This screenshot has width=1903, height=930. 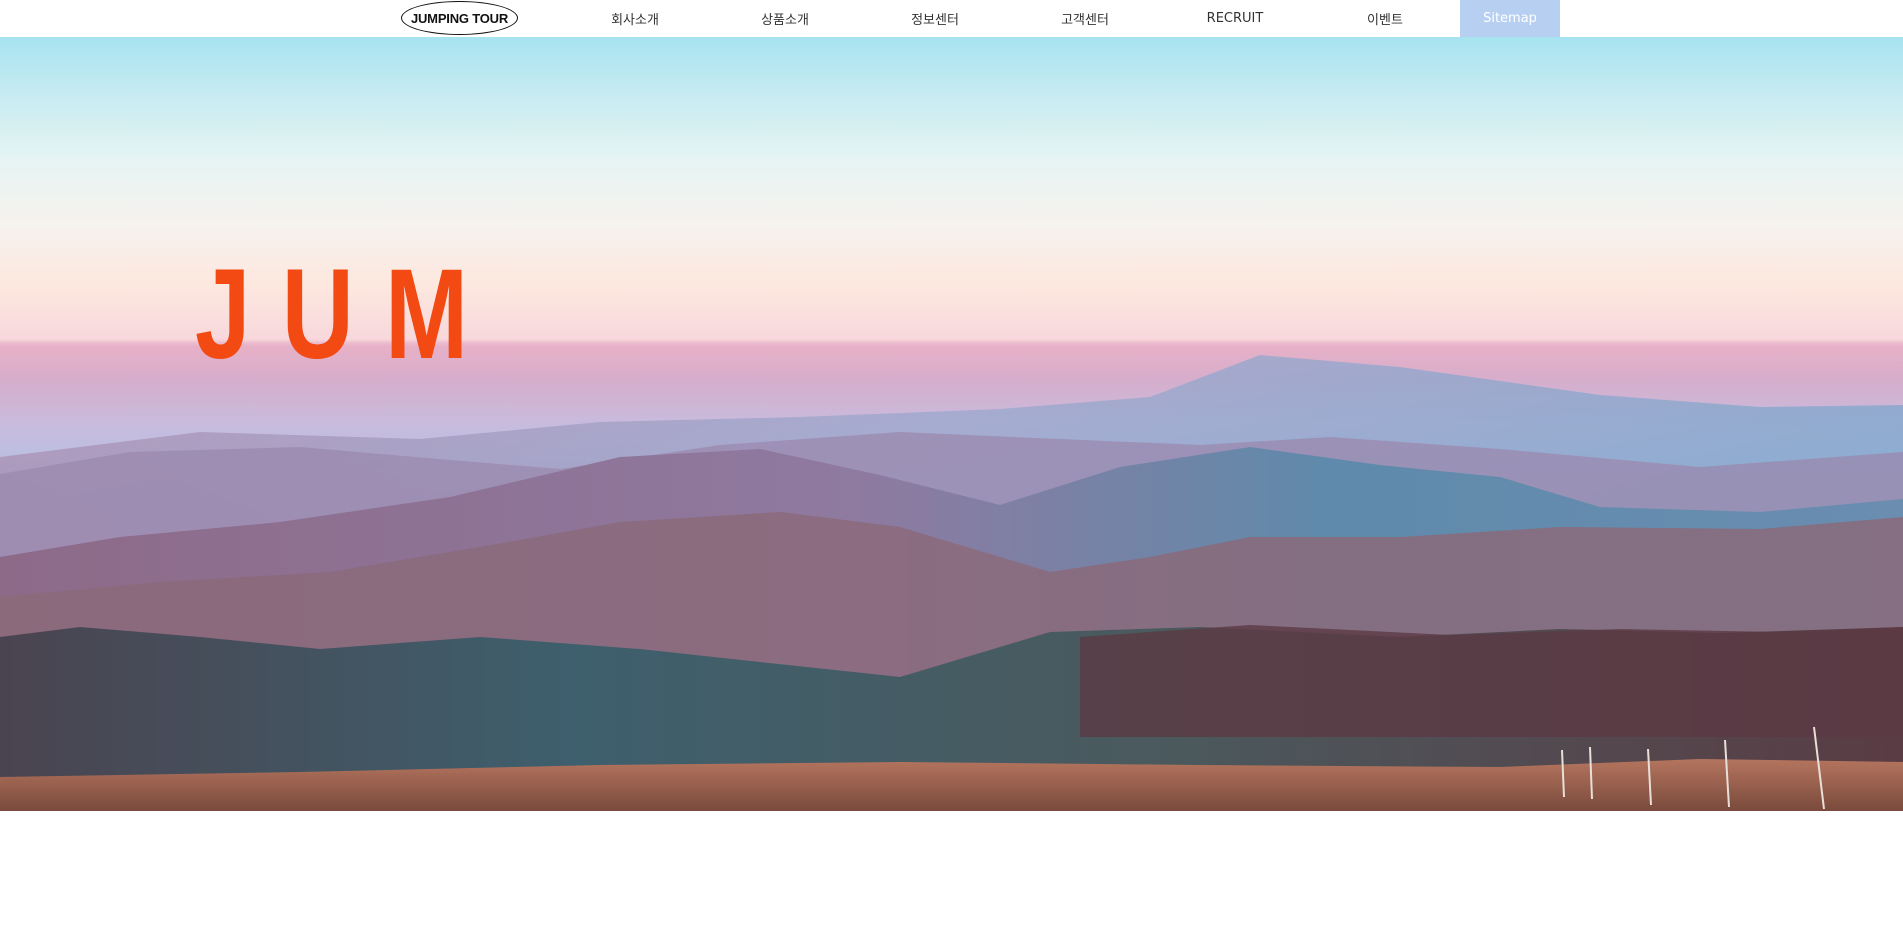 I want to click on nav-item-customer-center: 고객센터, so click(x=1085, y=18).